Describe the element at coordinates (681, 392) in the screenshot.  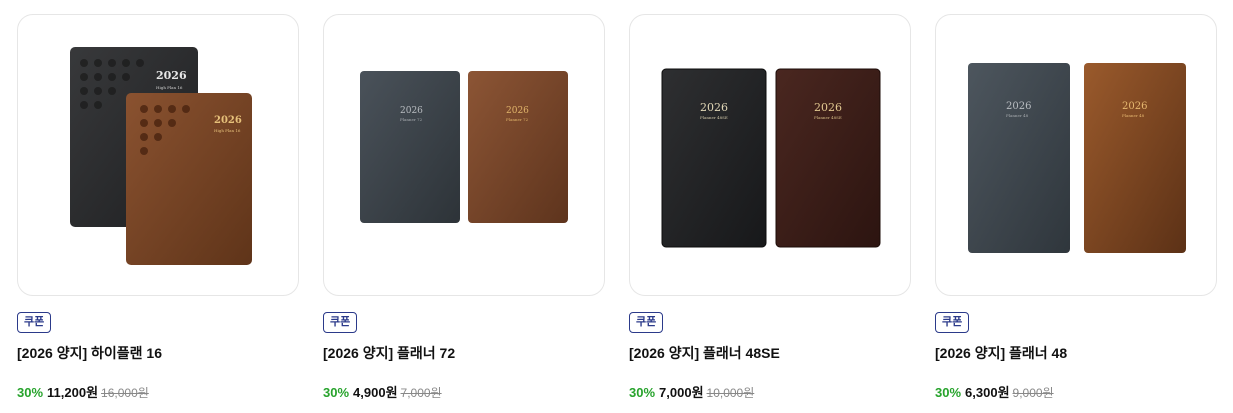
I see `sale-price: 7,000원` at that location.